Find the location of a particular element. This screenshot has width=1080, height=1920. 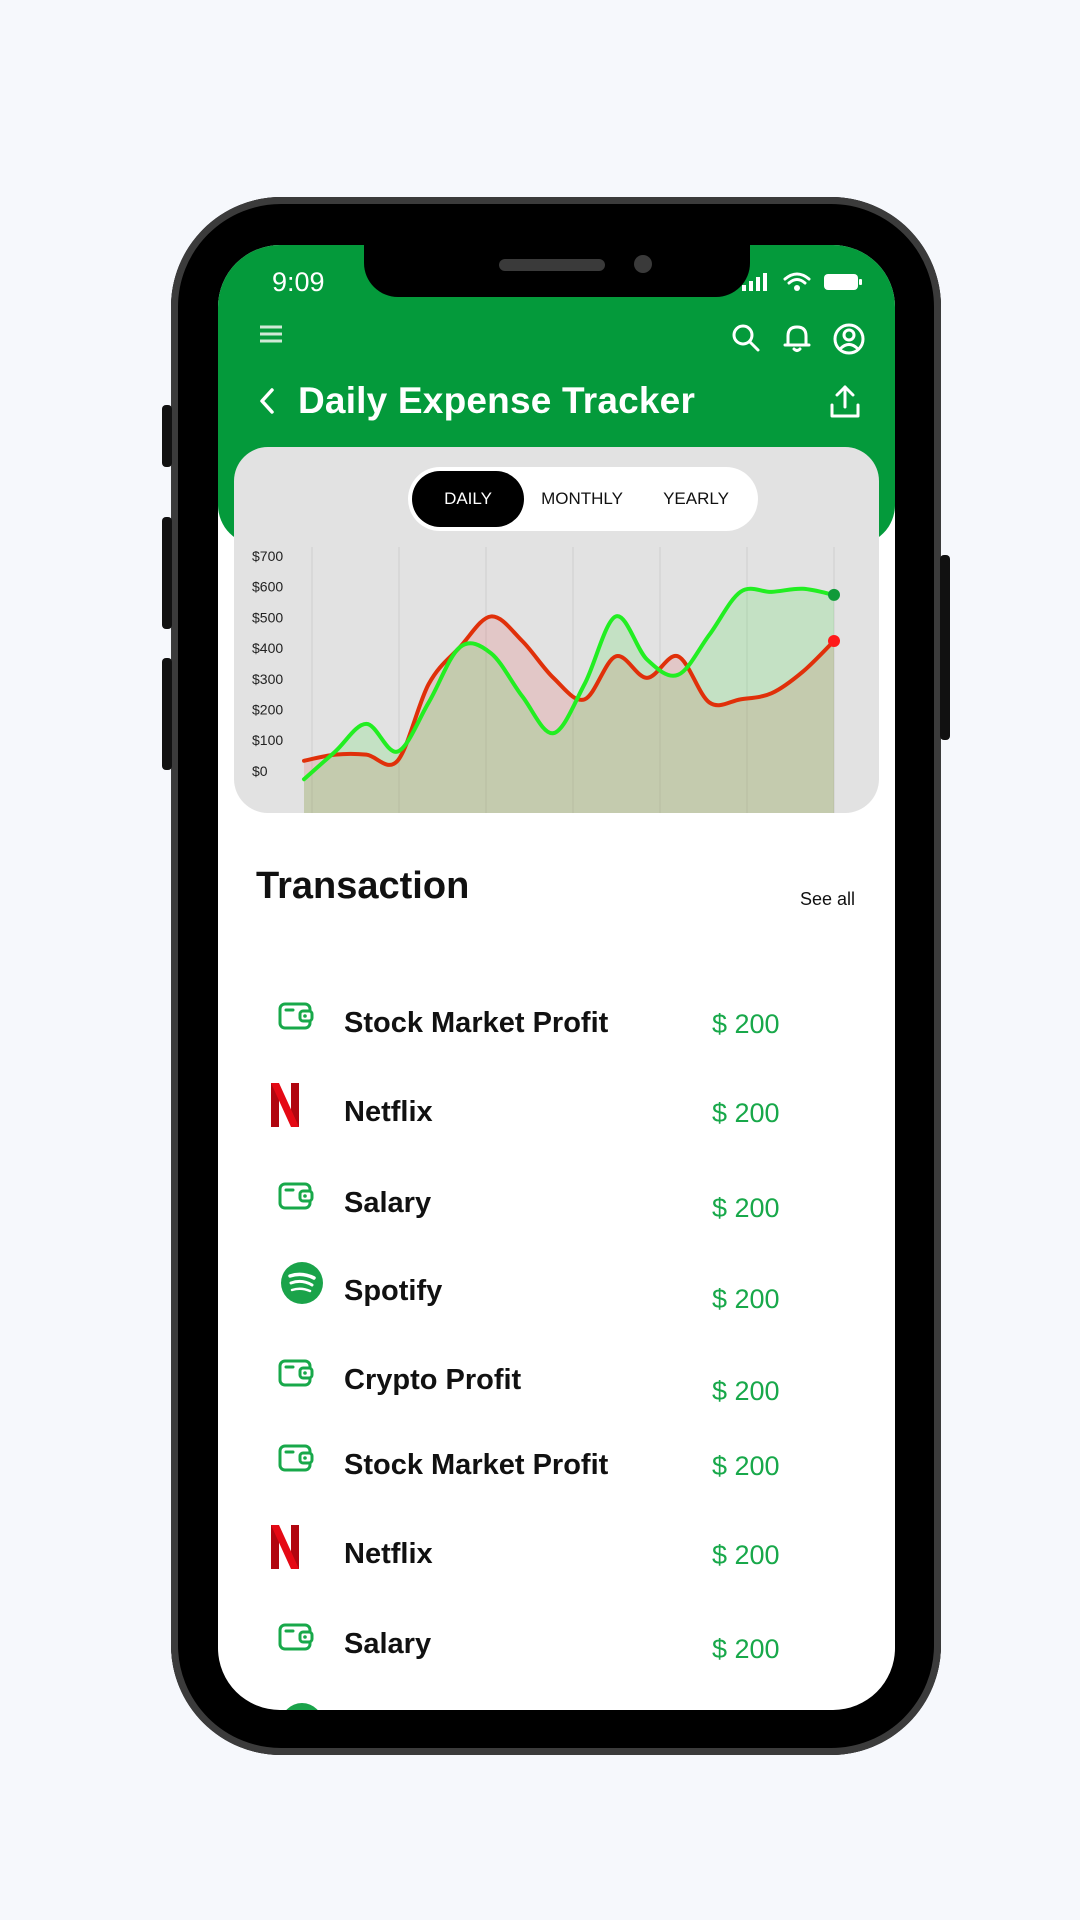

page-title: Daily Expense Tracker is located at coordinates (497, 400).